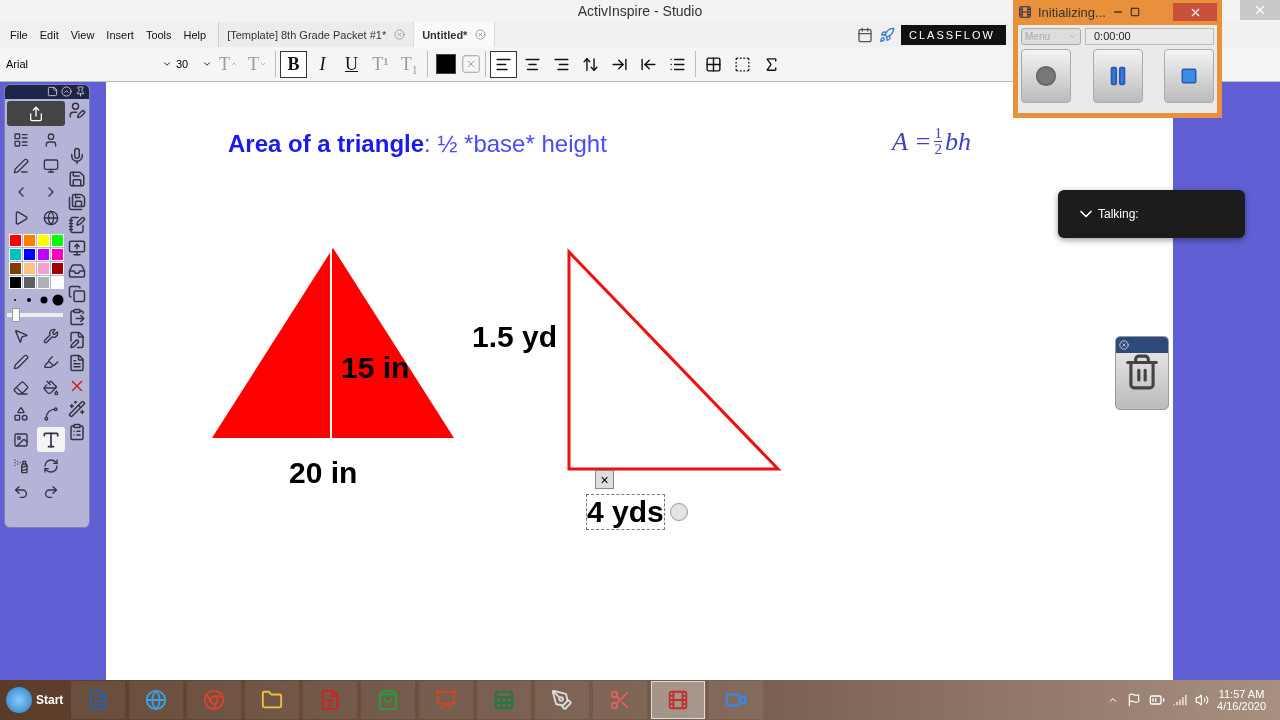 The height and width of the screenshot is (720, 1280). What do you see at coordinates (77, 317) in the screenshot?
I see `paste-icon` at bounding box center [77, 317].